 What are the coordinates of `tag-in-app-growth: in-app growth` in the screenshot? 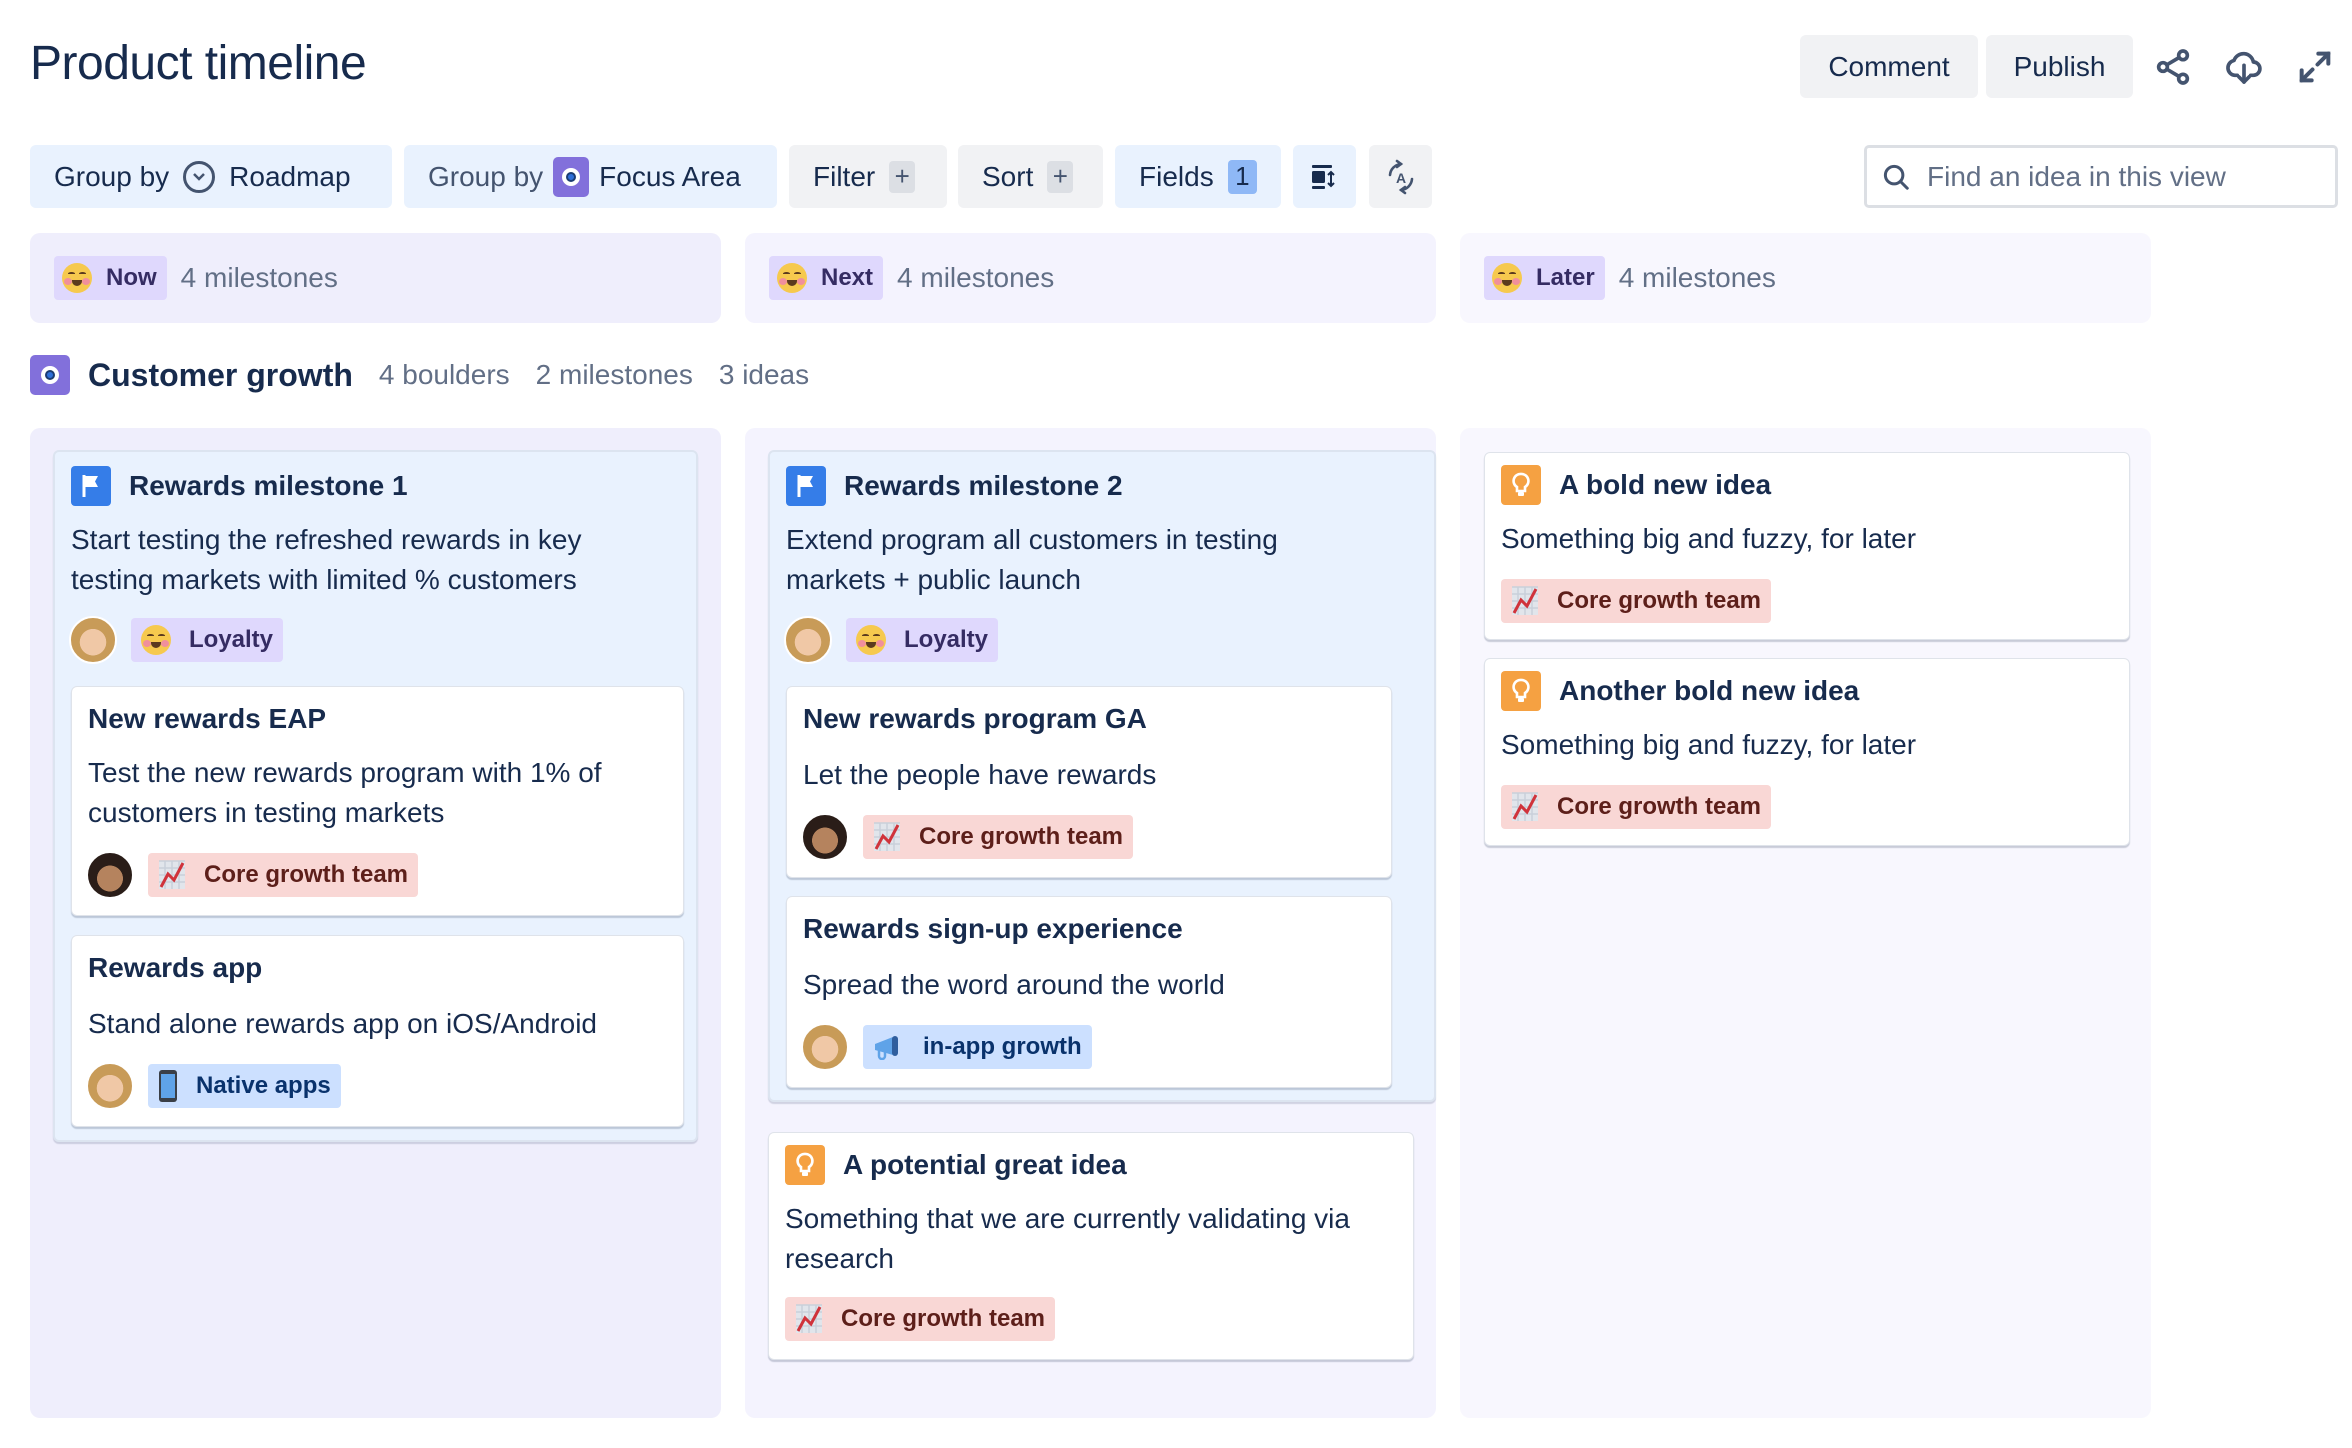 It's located at (977, 1047).